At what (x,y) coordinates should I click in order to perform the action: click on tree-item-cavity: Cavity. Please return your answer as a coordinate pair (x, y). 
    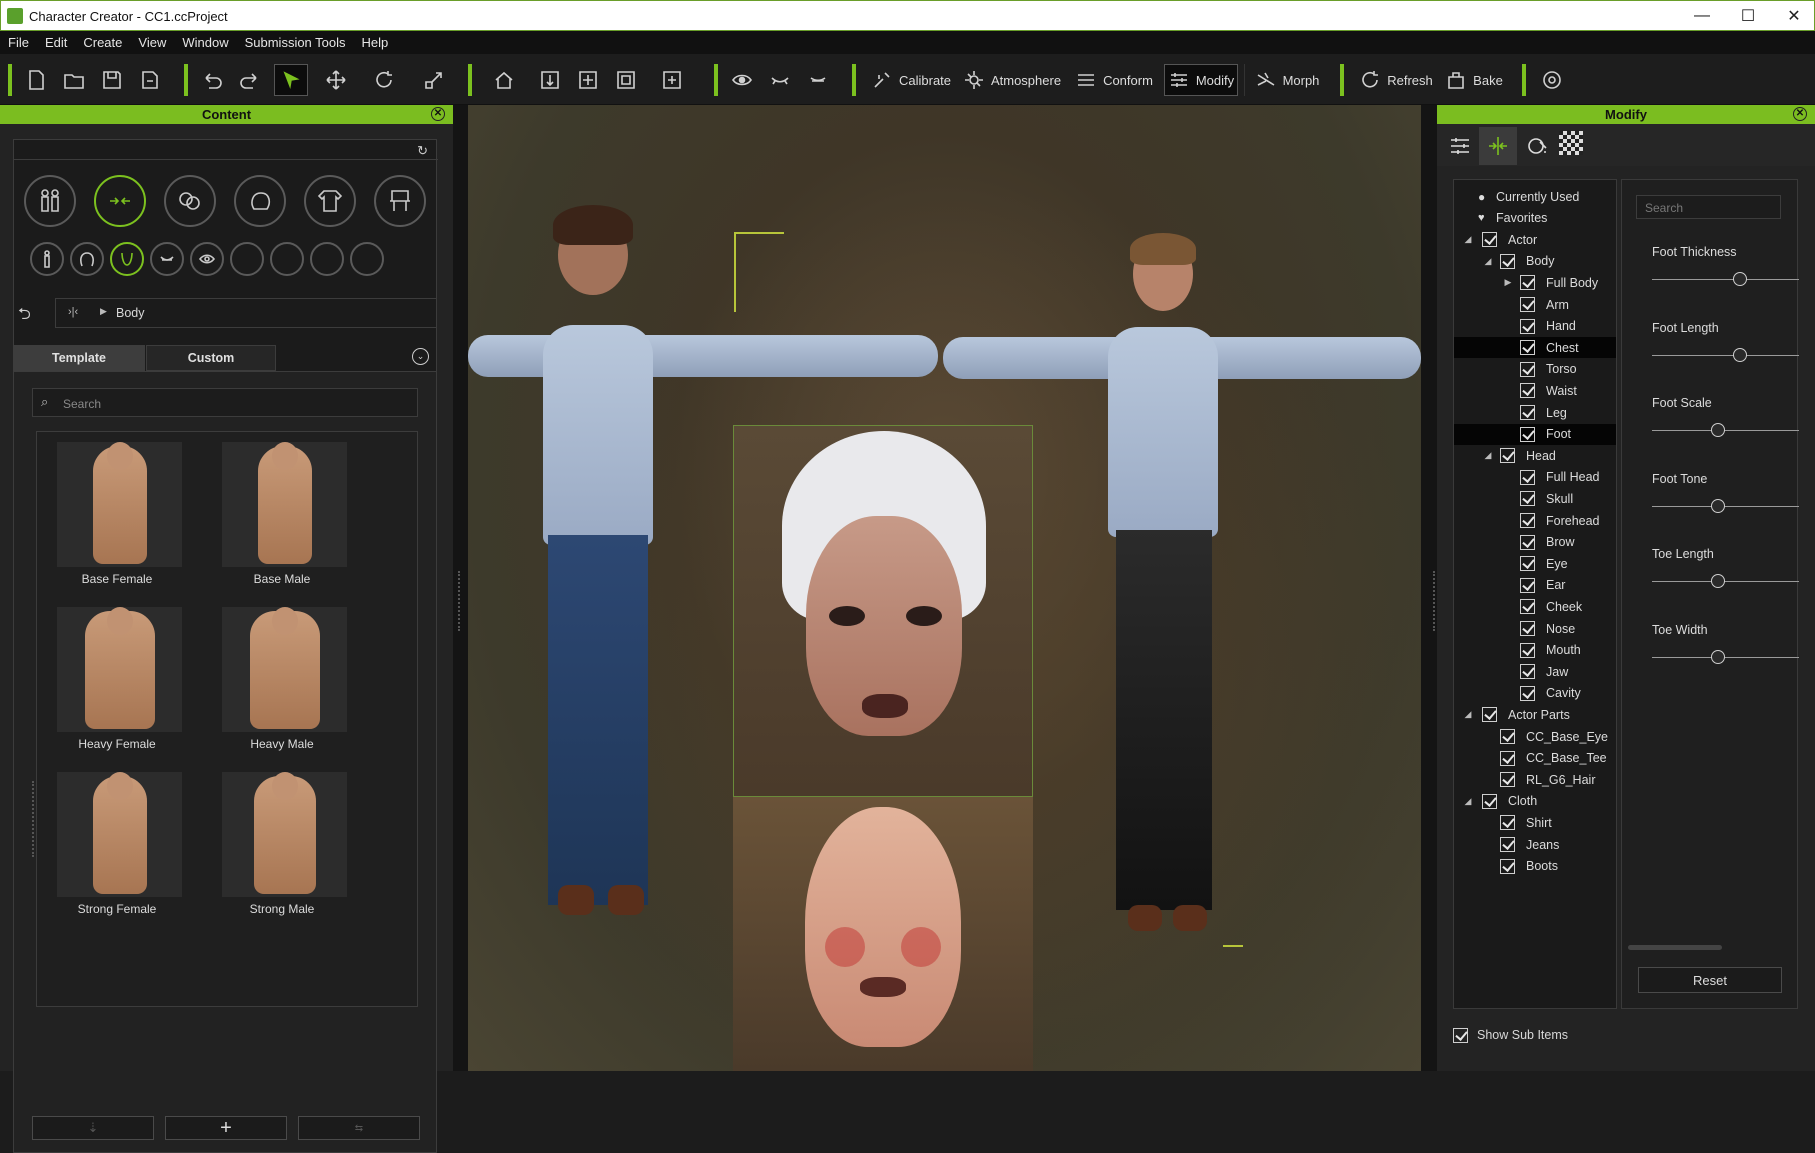
    Looking at the image, I should click on (1535, 693).